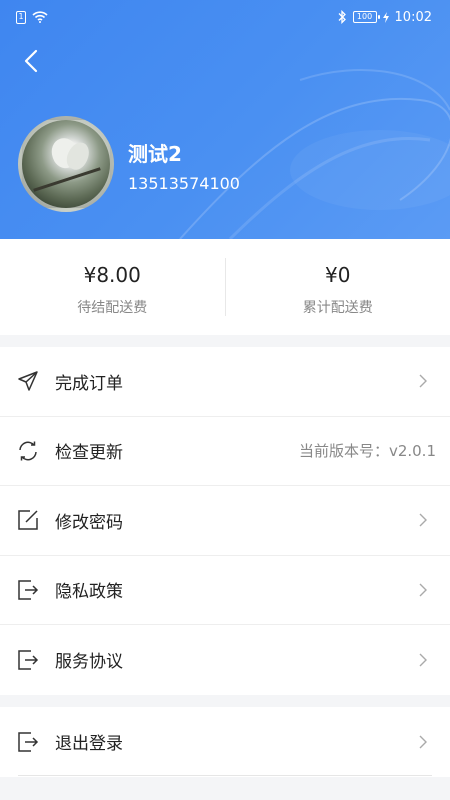 The width and height of the screenshot is (450, 800). Describe the element at coordinates (89, 592) in the screenshot. I see `menu-label-privacy-policy: 隐私政策` at that location.